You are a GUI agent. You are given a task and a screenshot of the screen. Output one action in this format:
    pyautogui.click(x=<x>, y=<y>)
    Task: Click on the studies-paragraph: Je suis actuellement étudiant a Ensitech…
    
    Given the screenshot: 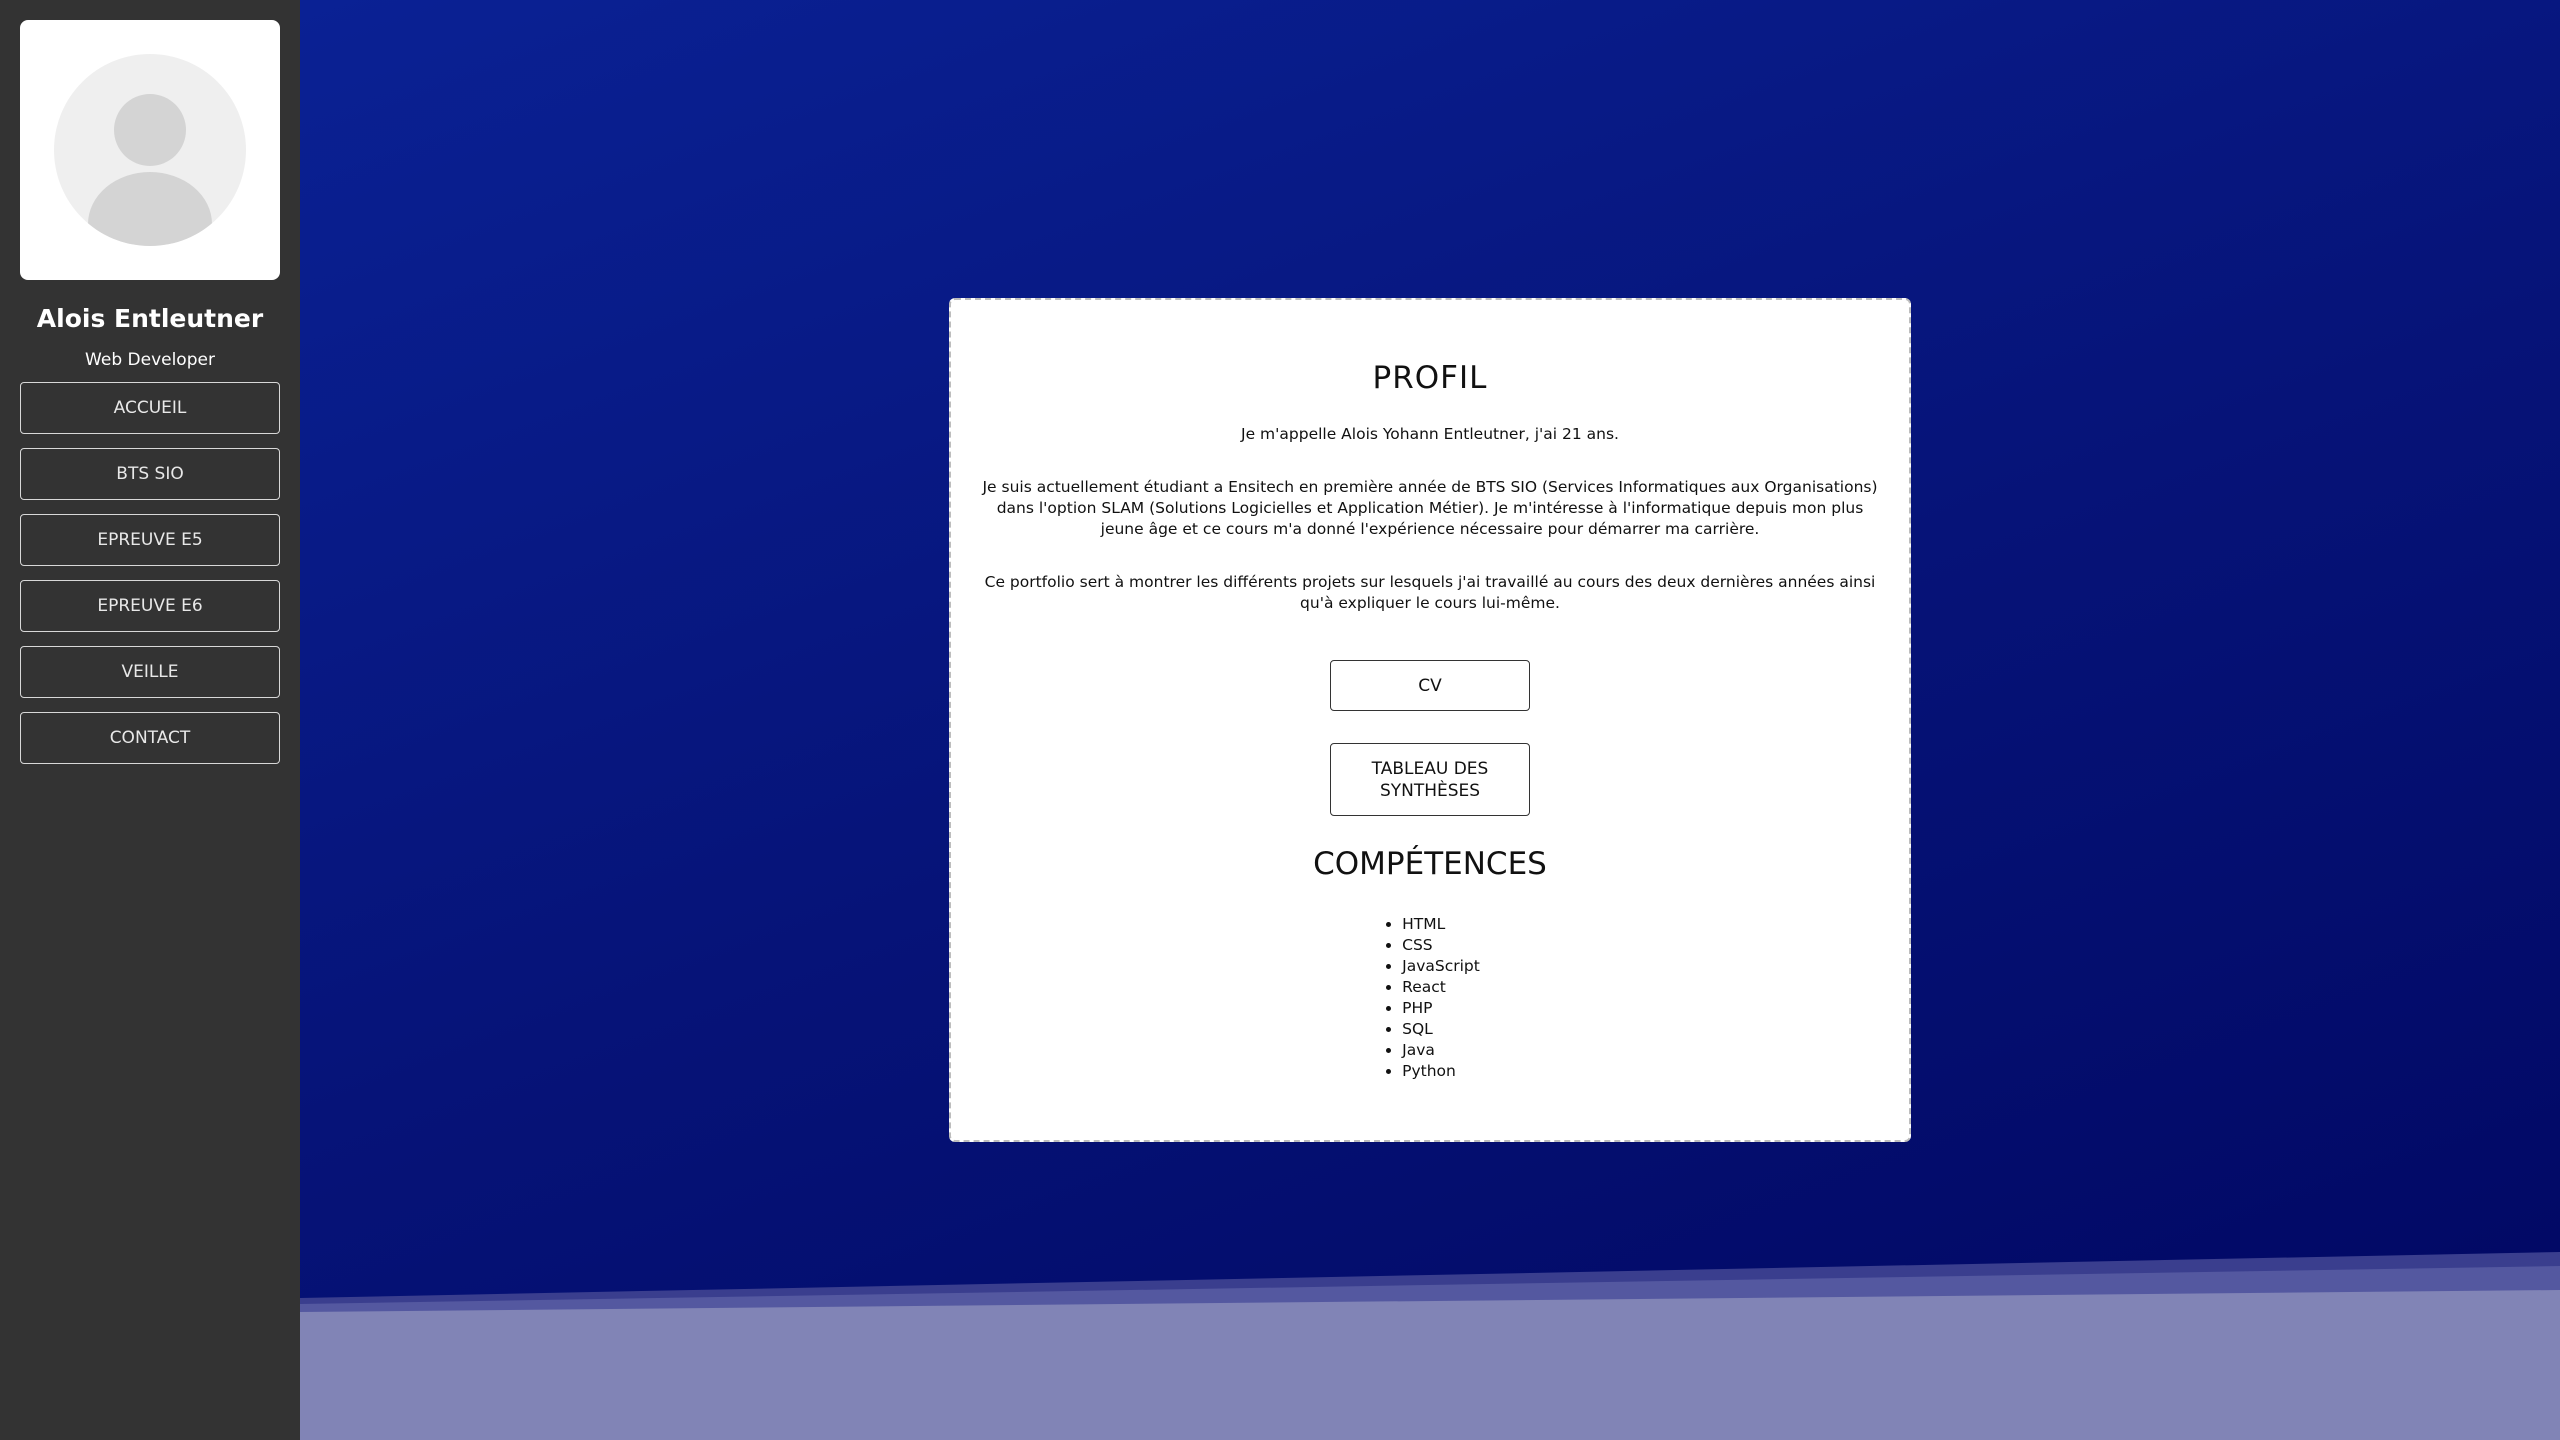 What is the action you would take?
    pyautogui.click(x=1430, y=508)
    